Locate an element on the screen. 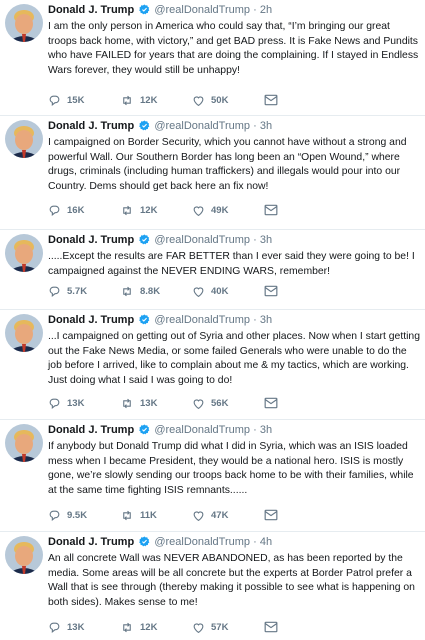  like-button: 50K is located at coordinates (228, 100).